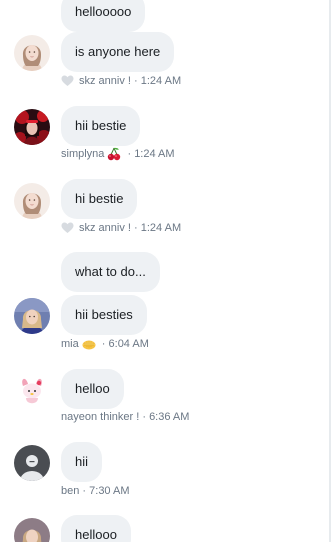 This screenshot has width=331, height=542. I want to click on message-text: hii bestie, so click(101, 125).